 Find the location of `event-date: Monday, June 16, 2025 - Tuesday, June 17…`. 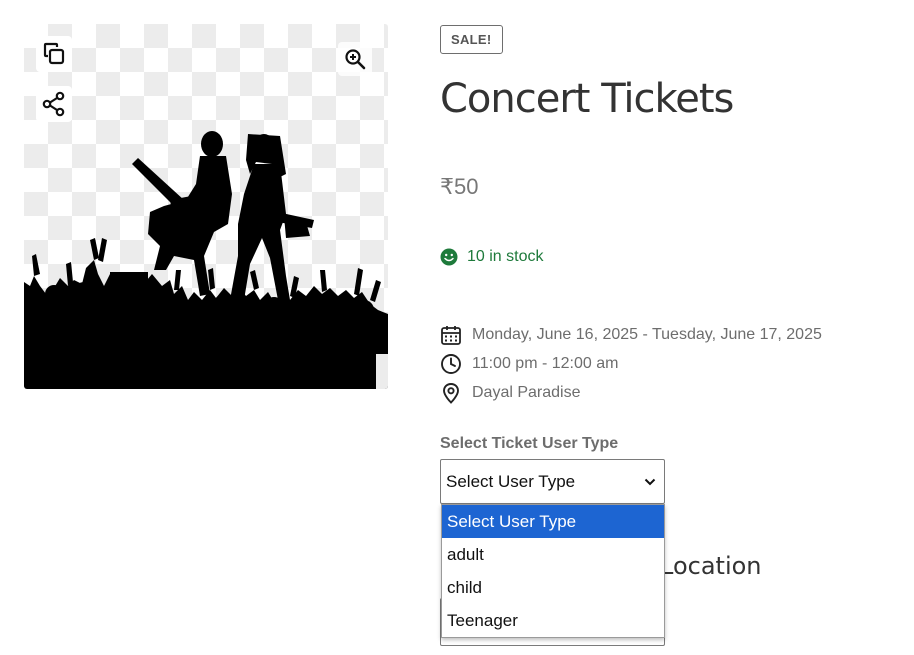

event-date: Monday, June 16, 2025 - Tuesday, June 17… is located at coordinates (647, 334).